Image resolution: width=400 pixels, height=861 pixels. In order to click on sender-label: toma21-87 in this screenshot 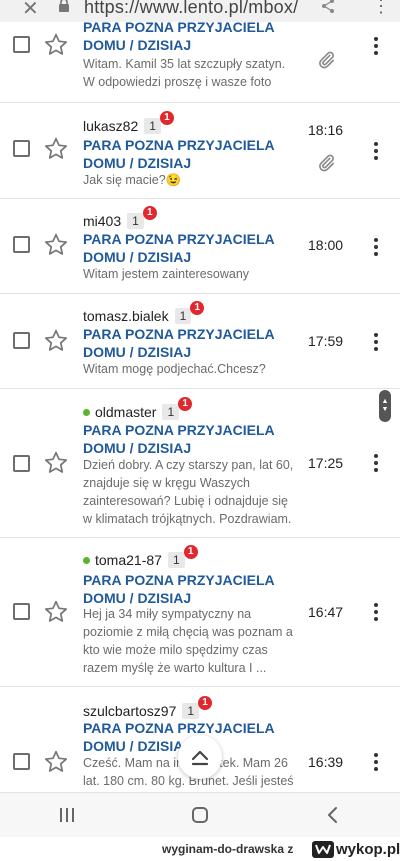, I will do `click(128, 560)`.